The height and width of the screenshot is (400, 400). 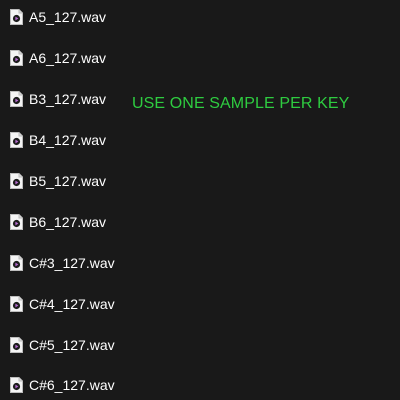 I want to click on file-name: C#6_127.wav, so click(x=72, y=385).